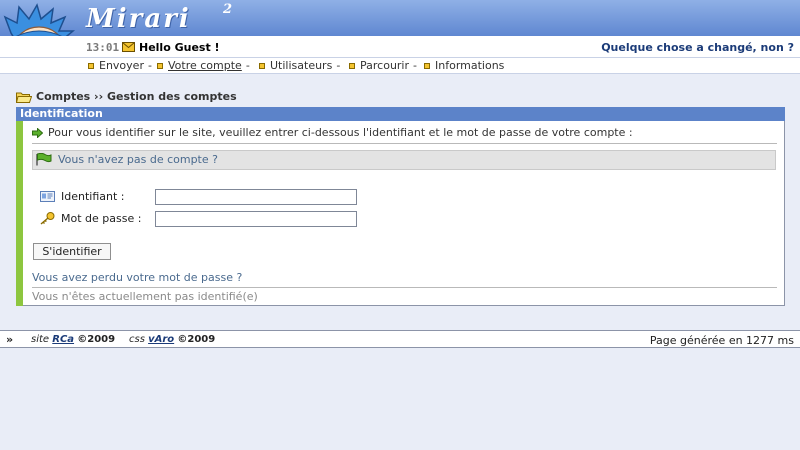 The image size is (800, 450). Describe the element at coordinates (400, 114) in the screenshot. I see `panel-title: Identification` at that location.